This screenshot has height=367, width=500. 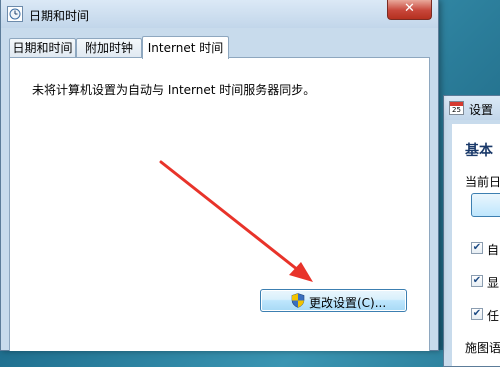 What do you see at coordinates (298, 300) in the screenshot?
I see `uac-shield-icon` at bounding box center [298, 300].